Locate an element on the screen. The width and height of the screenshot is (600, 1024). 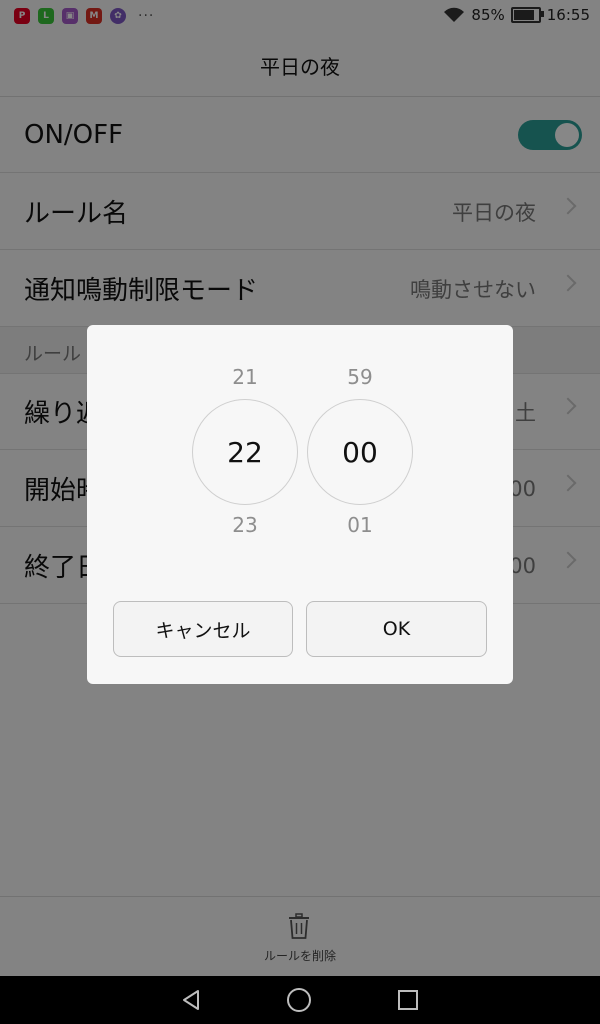
hour-picker: 21 22 23 is located at coordinates (245, 445).